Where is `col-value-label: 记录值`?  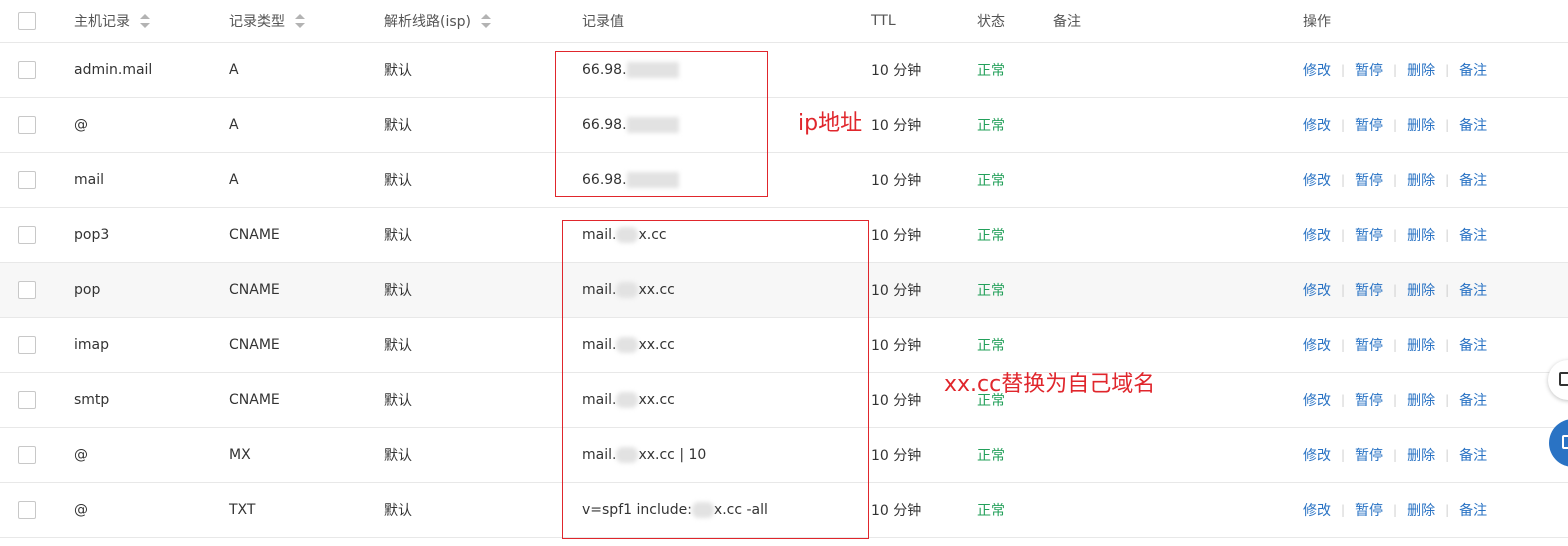 col-value-label: 记录值 is located at coordinates (603, 22).